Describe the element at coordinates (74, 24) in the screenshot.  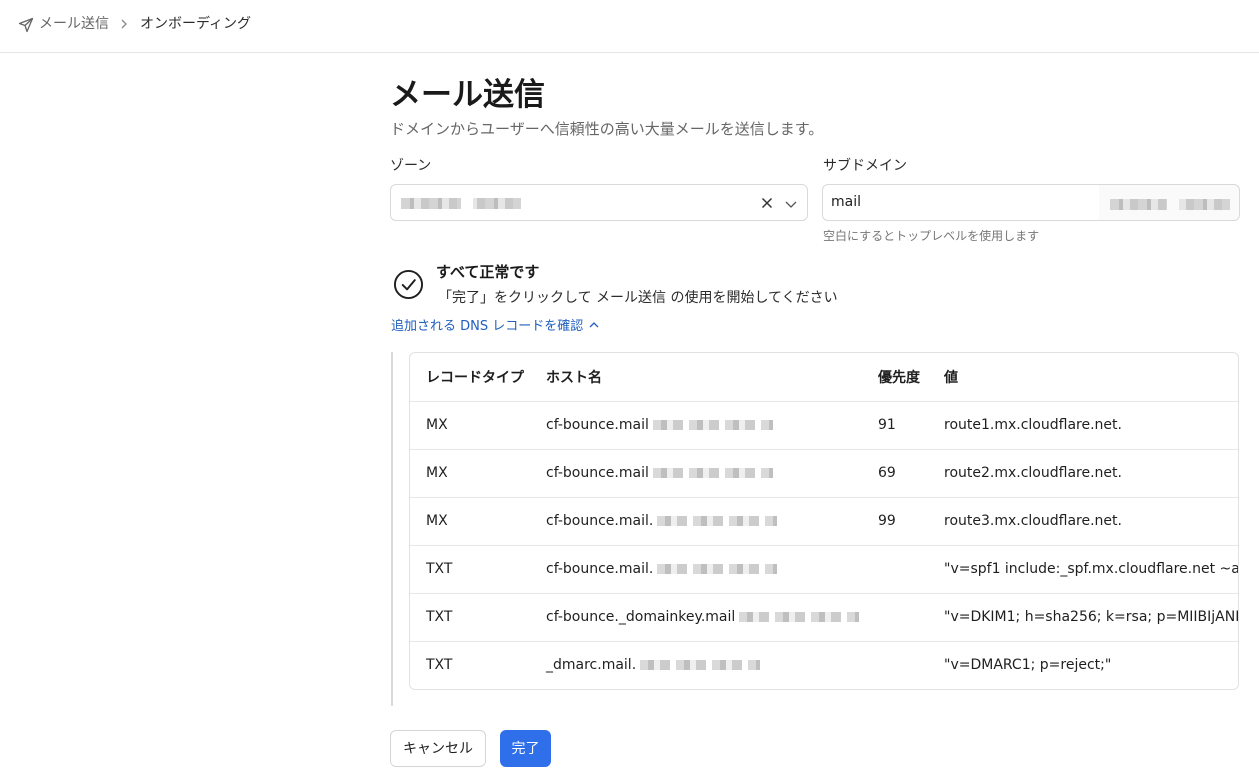
I see `breadcrumb-email-sending: メール送信` at that location.